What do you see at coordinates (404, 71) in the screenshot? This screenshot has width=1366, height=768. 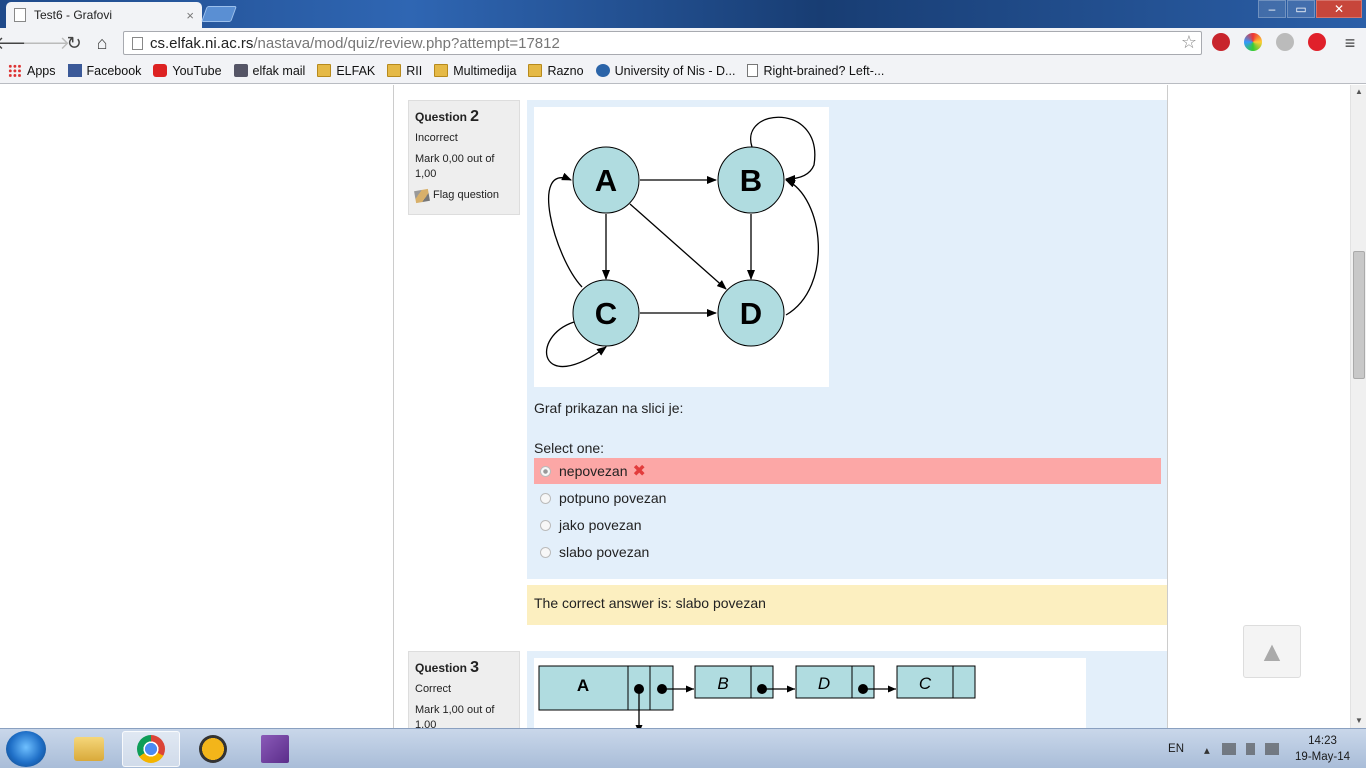 I see `bookmark-rii: RII` at bounding box center [404, 71].